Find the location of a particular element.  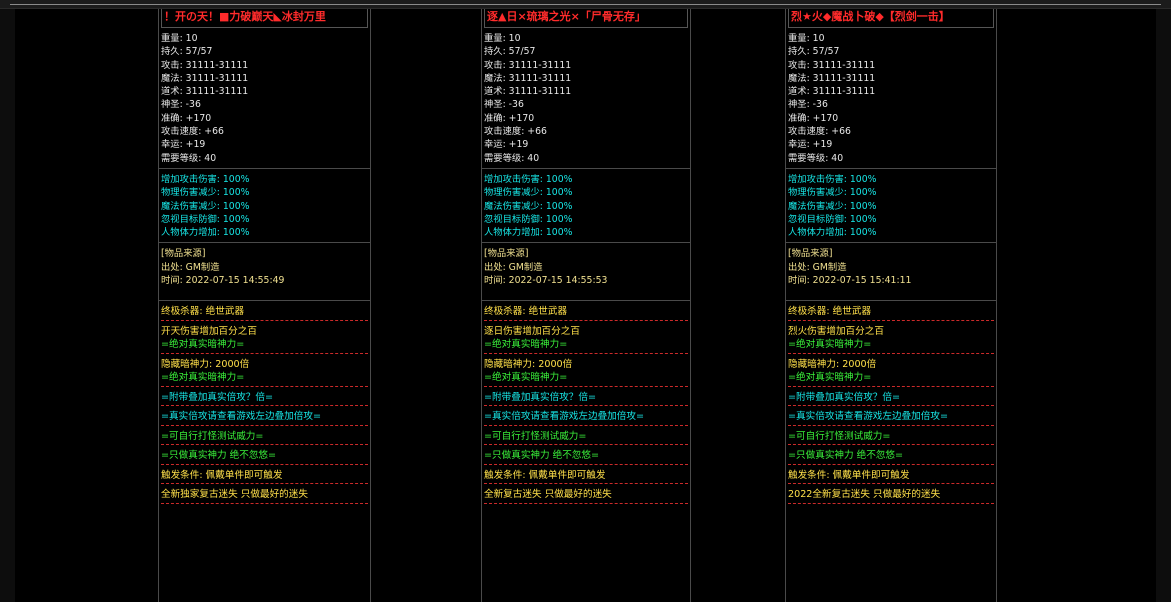

effect-line: =附带叠加真实倍攻？倍= is located at coordinates (891, 397).